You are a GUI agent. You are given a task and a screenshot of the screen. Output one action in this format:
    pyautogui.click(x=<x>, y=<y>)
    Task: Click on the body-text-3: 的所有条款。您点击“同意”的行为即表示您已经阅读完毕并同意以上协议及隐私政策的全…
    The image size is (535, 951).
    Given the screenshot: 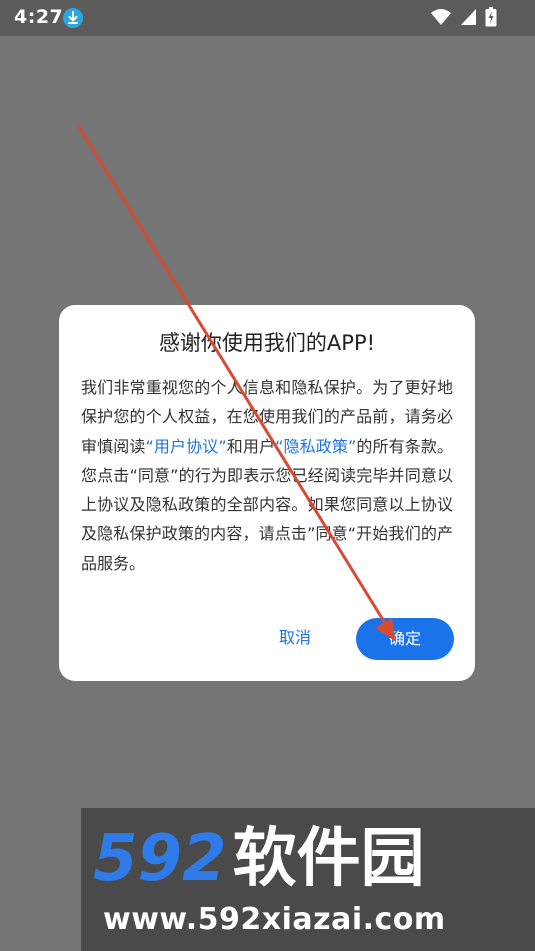 What is the action you would take?
    pyautogui.click(x=267, y=504)
    